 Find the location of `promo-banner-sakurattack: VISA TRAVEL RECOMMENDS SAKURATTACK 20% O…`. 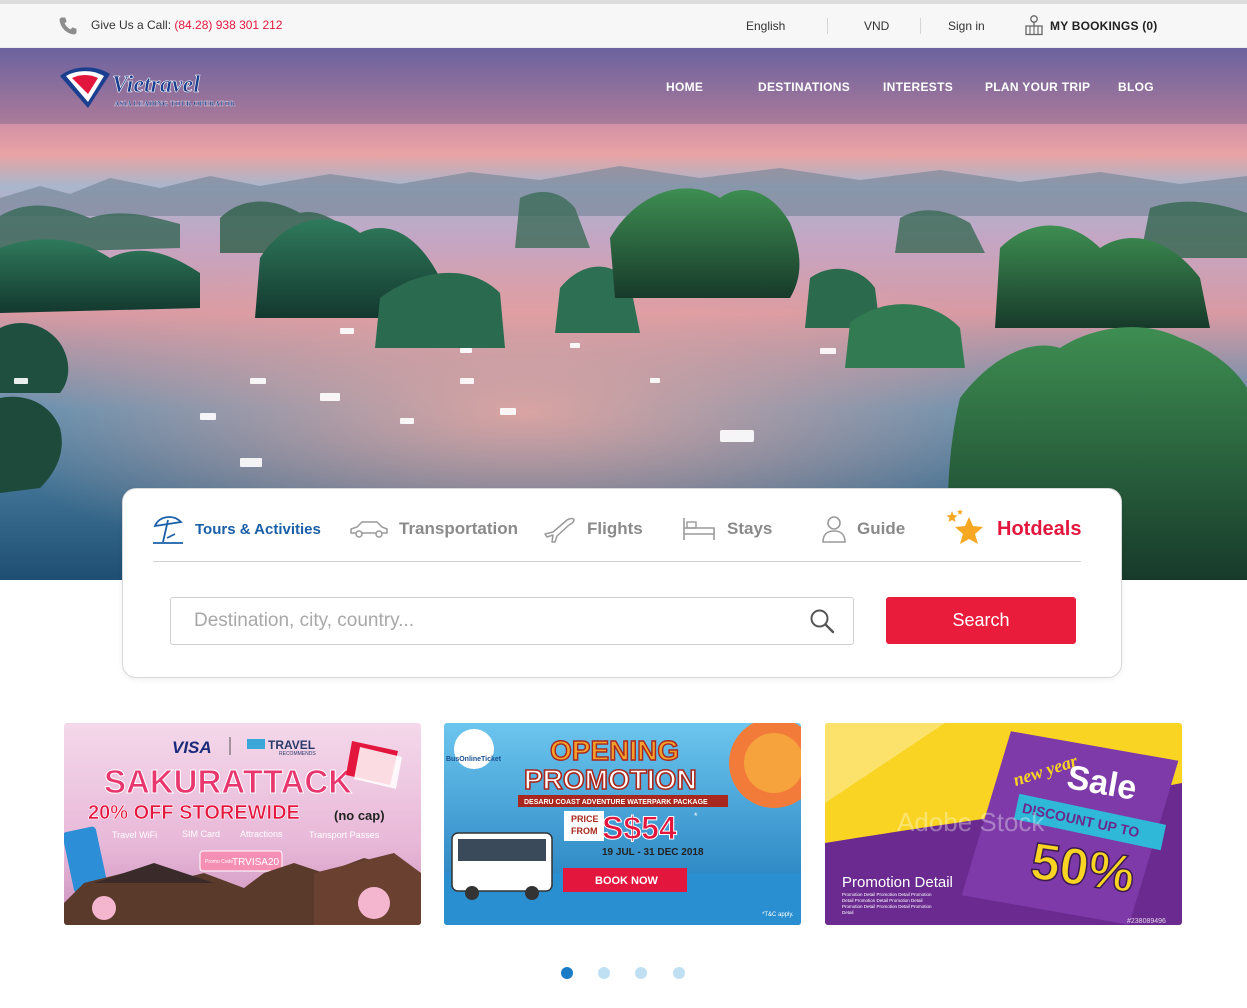

promo-banner-sakurattack: VISA TRAVEL RECOMMENDS SAKURATTACK 20% O… is located at coordinates (242, 824).